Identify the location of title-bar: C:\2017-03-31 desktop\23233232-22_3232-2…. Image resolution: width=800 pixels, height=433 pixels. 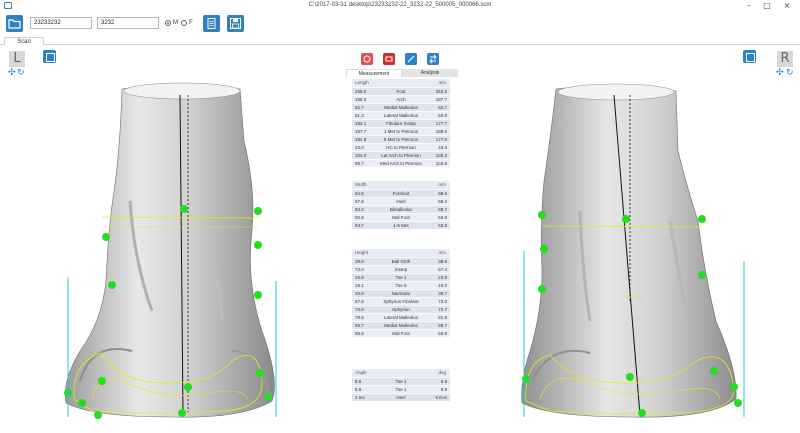
(400, 6).